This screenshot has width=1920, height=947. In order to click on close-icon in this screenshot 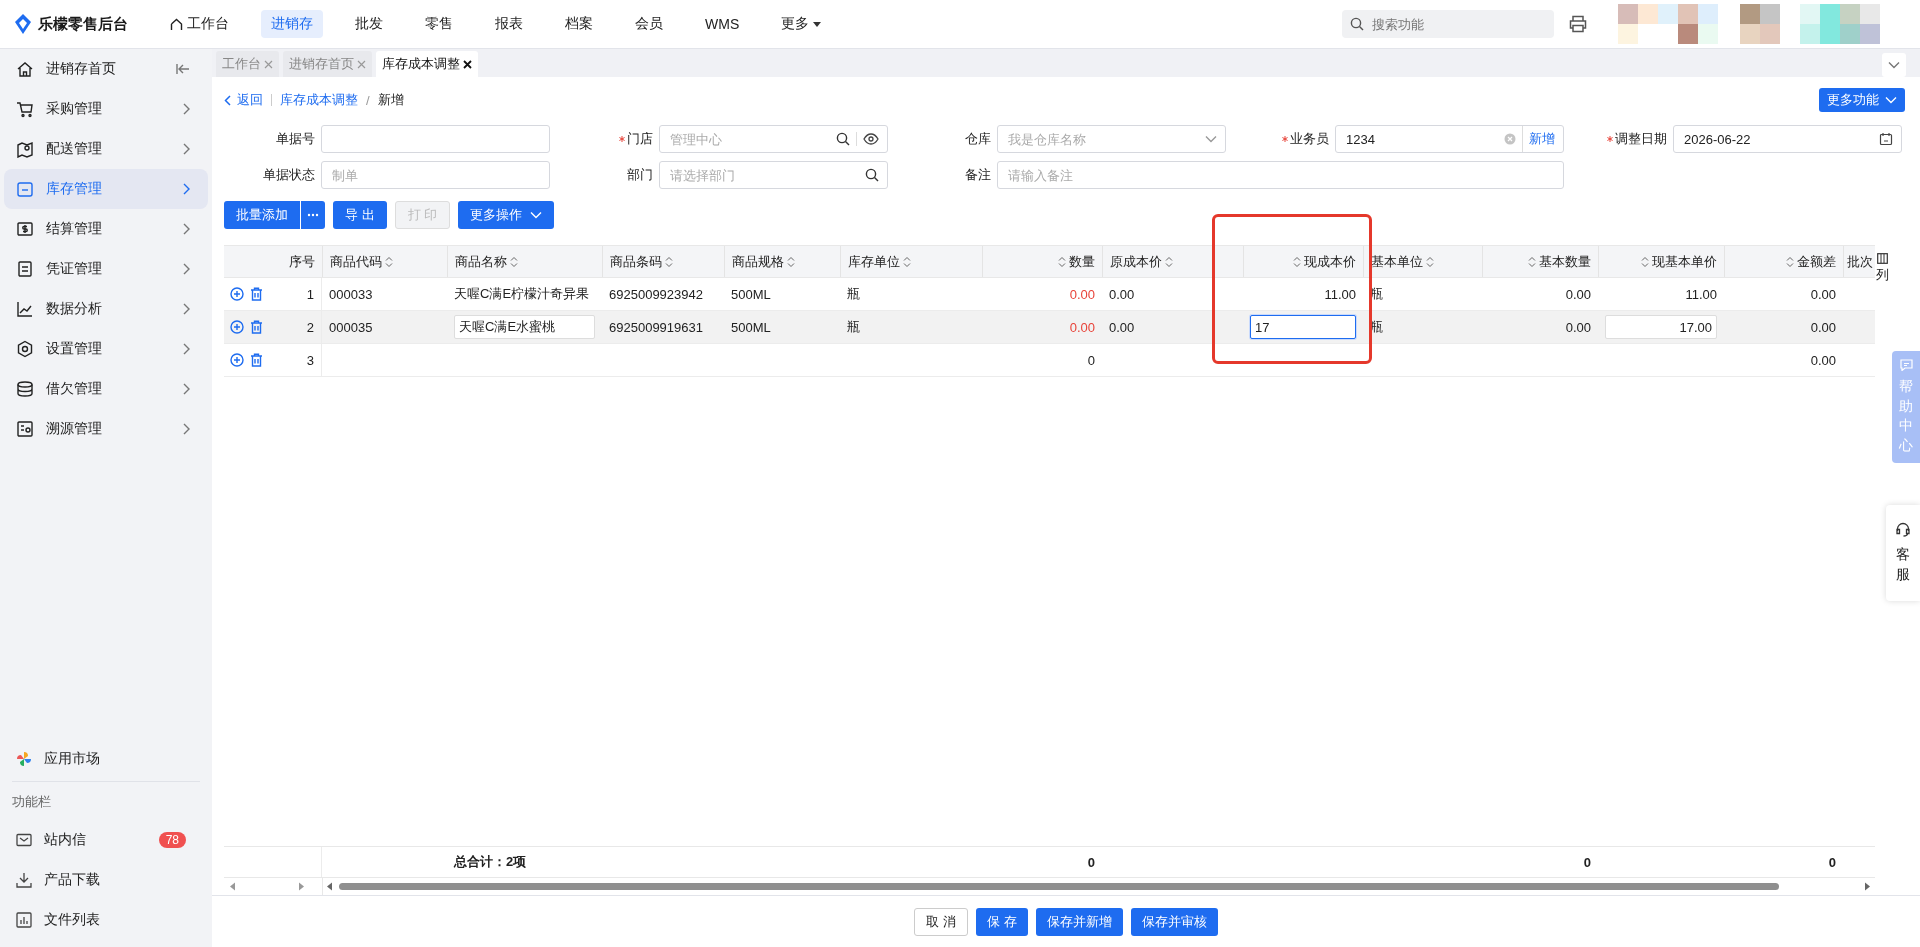, I will do `click(467, 64)`.